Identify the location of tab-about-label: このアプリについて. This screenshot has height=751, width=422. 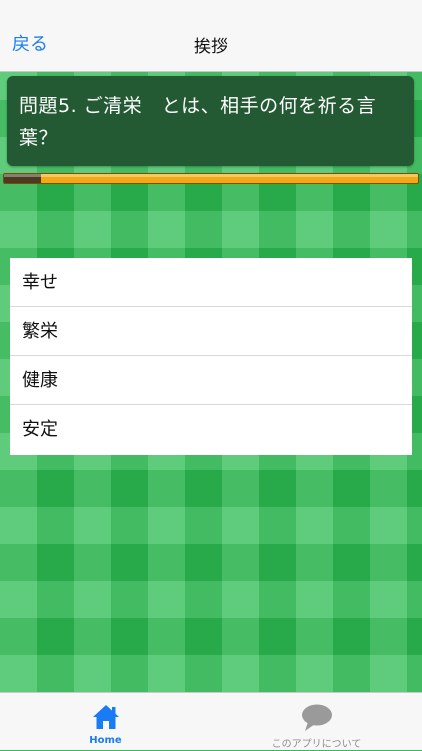
(316, 744).